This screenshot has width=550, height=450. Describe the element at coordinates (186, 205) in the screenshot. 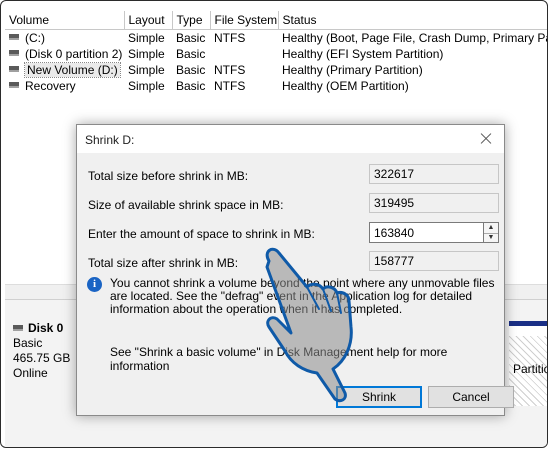

I see `available-space-label: Size of available shrink space in MB:` at that location.